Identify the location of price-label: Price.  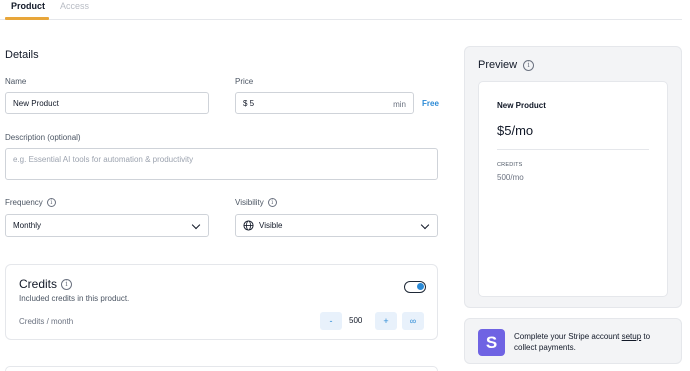
(244, 81).